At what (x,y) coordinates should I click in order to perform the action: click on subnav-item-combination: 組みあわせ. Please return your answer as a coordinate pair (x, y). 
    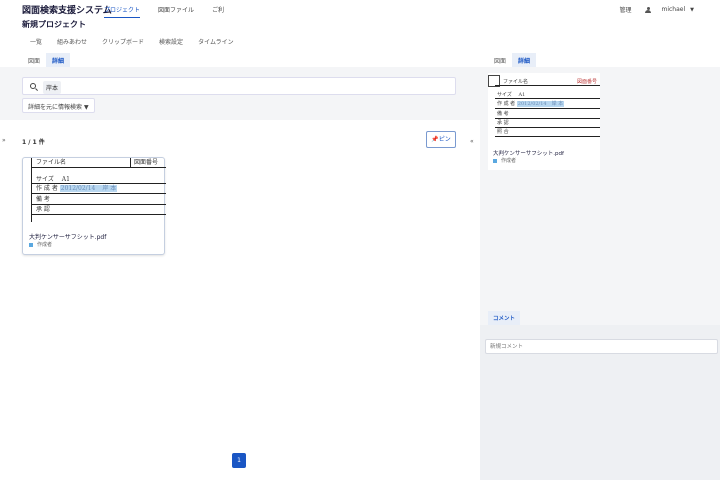
    Looking at the image, I should click on (72, 41).